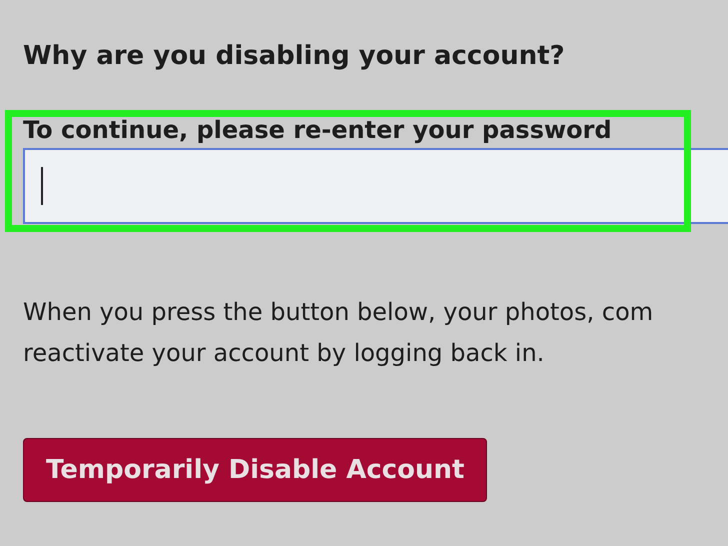  I want to click on notice-text: reactivate your account by logging back in., so click(283, 353).